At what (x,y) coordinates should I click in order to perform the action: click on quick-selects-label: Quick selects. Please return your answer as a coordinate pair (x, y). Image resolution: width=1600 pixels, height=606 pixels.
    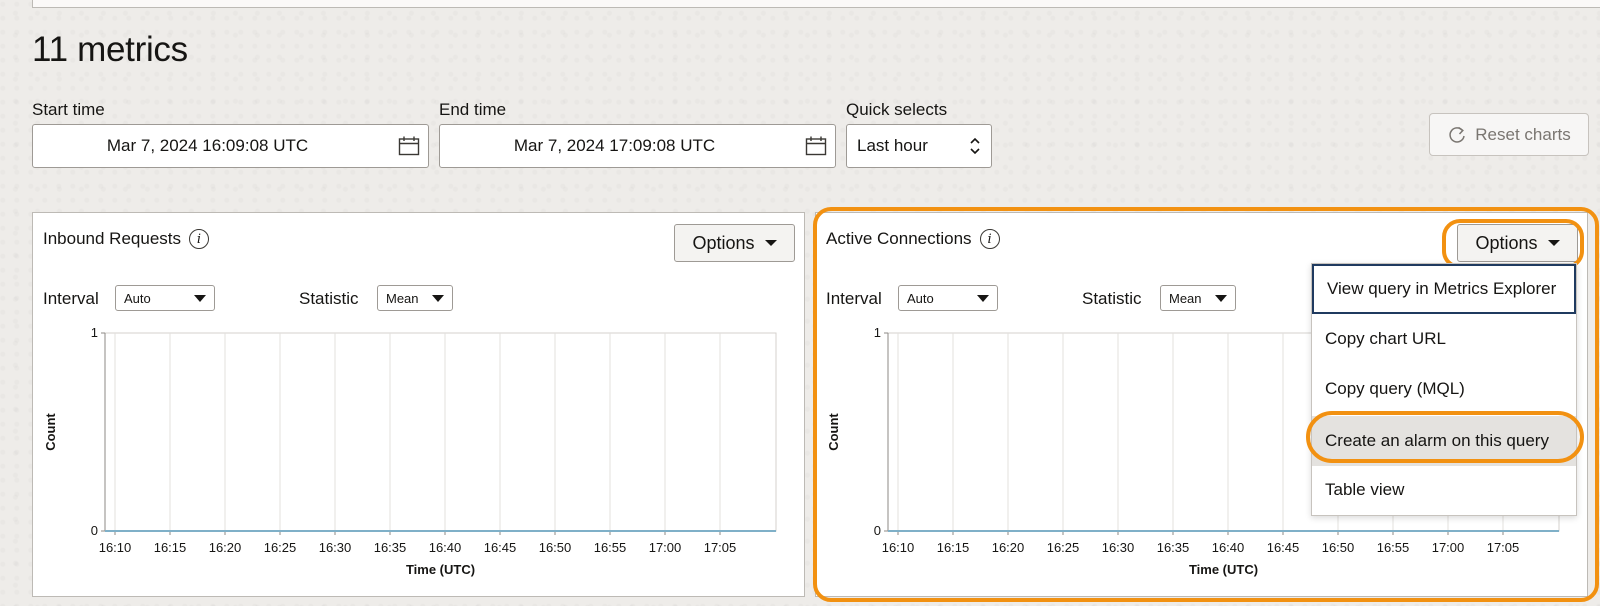
    Looking at the image, I should click on (897, 109).